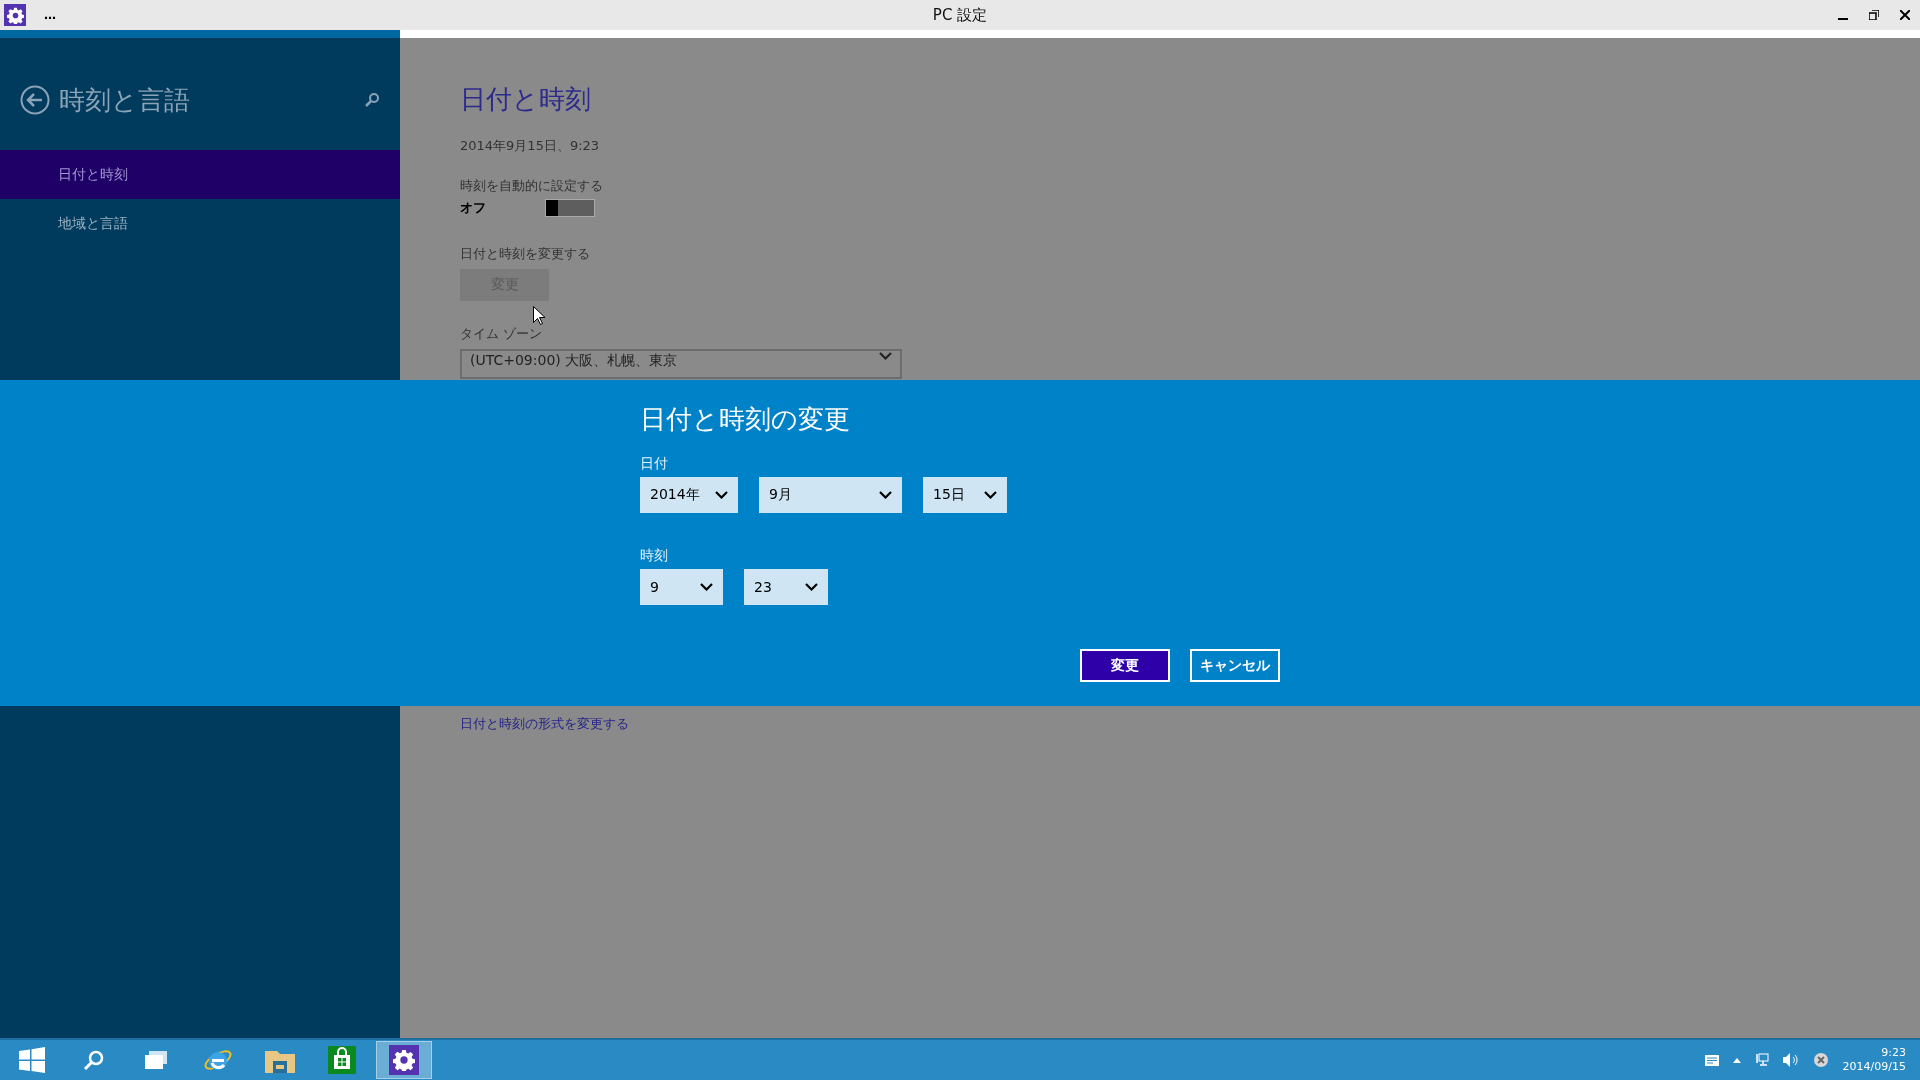 The height and width of the screenshot is (1080, 1920). I want to click on setting-label: タイム ゾーン, so click(502, 334).